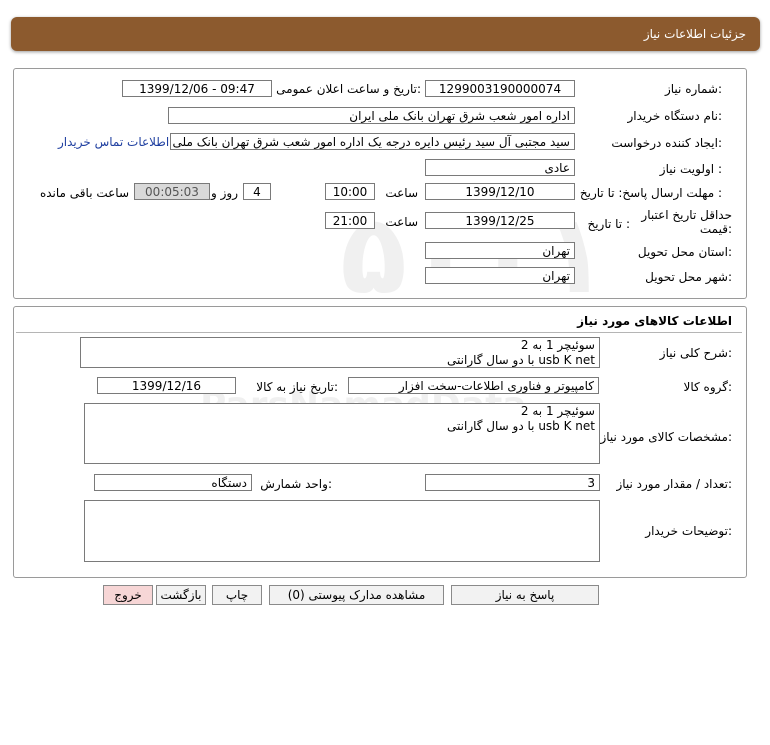 Image resolution: width=770 pixels, height=745 pixels. What do you see at coordinates (512, 482) in the screenshot?
I see `qty-field: 3` at bounding box center [512, 482].